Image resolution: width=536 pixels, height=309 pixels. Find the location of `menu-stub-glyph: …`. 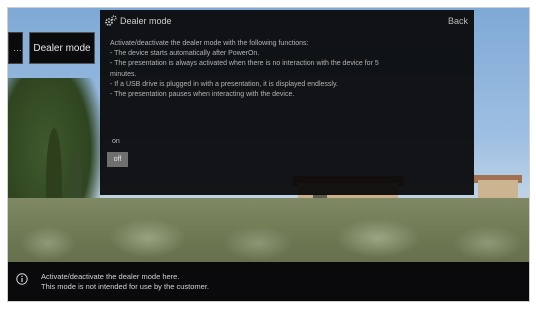

menu-stub-glyph: … is located at coordinates (17, 48).